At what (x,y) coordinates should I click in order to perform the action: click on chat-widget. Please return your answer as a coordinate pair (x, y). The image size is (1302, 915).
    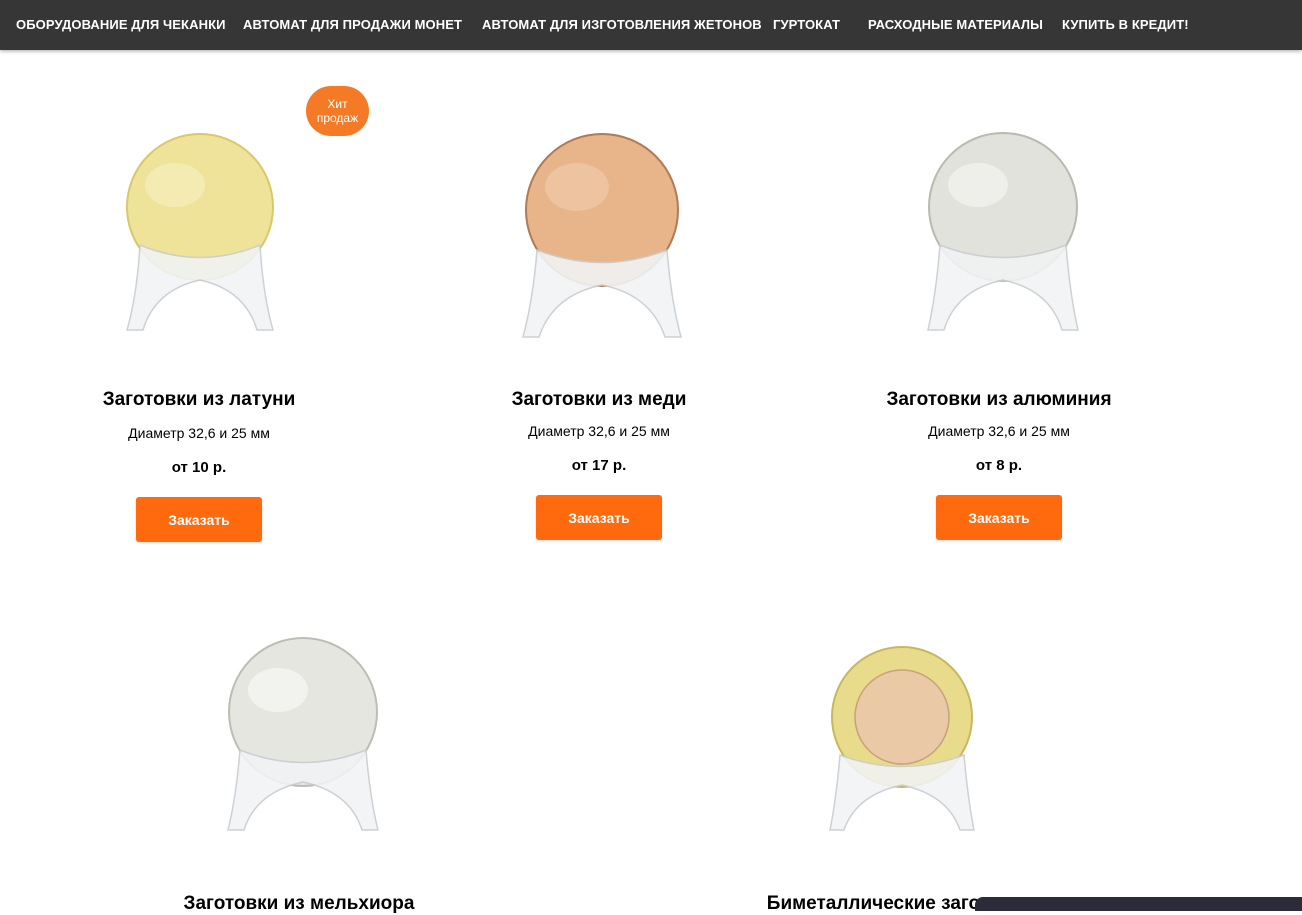
    Looking at the image, I should click on (1138, 904).